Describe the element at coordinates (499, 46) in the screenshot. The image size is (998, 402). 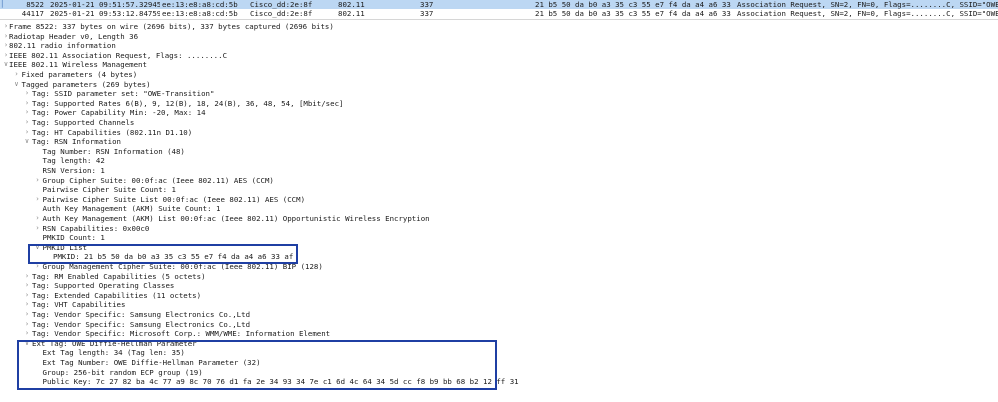
I see `tree-item: › 802.11 radio information` at that location.